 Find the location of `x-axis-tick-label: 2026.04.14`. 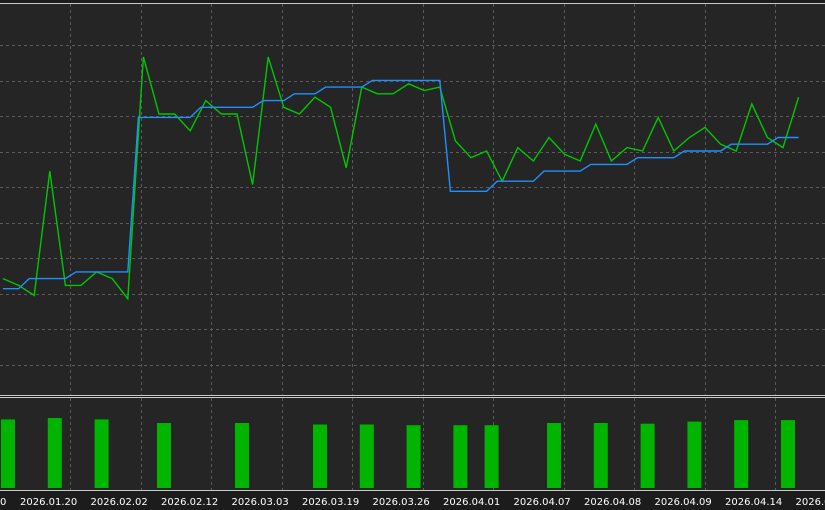

x-axis-tick-label: 2026.04.14 is located at coordinates (753, 502).